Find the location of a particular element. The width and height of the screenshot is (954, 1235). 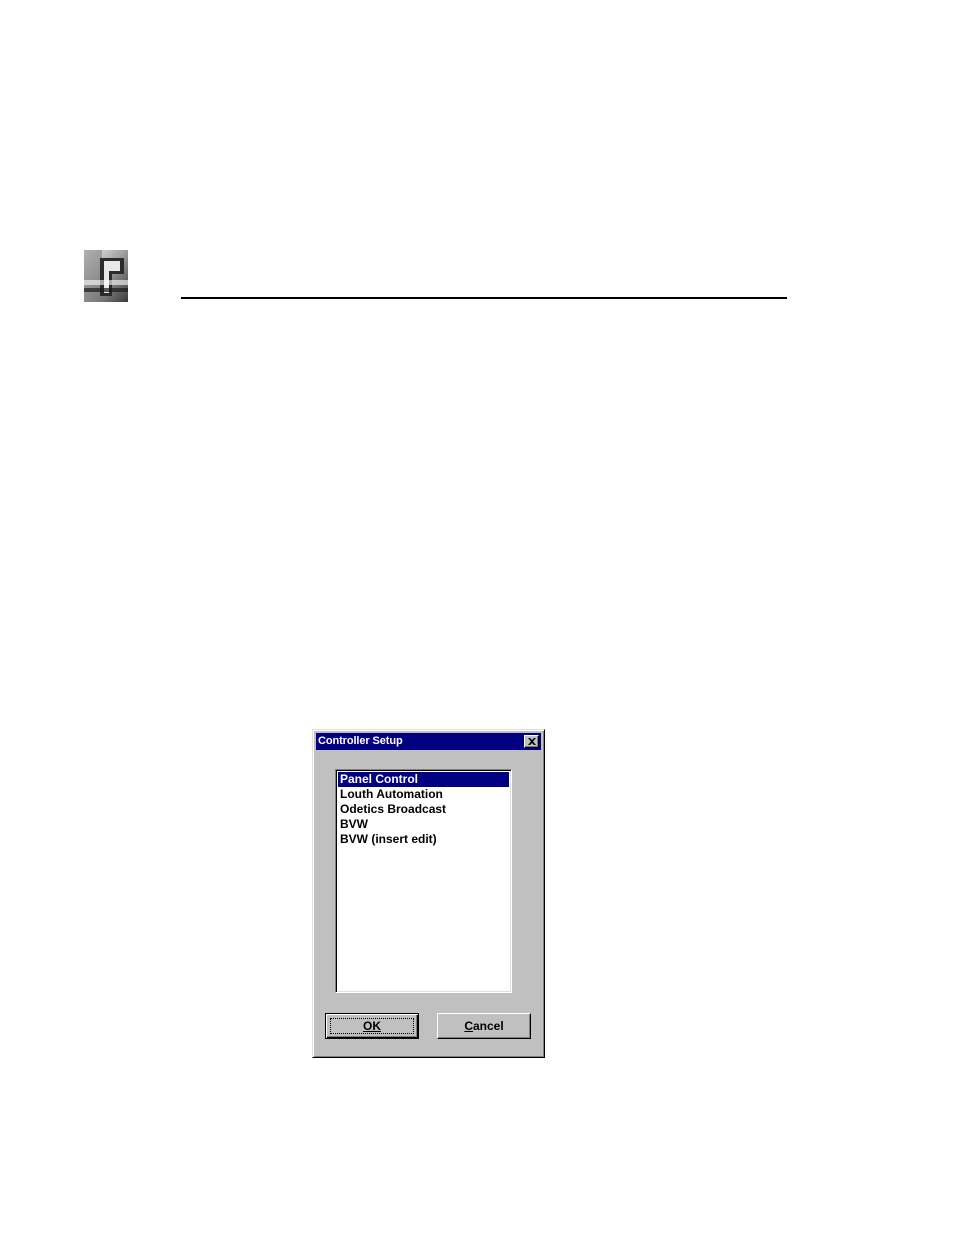

list-item-panel-control: Panel Control is located at coordinates (423, 779).